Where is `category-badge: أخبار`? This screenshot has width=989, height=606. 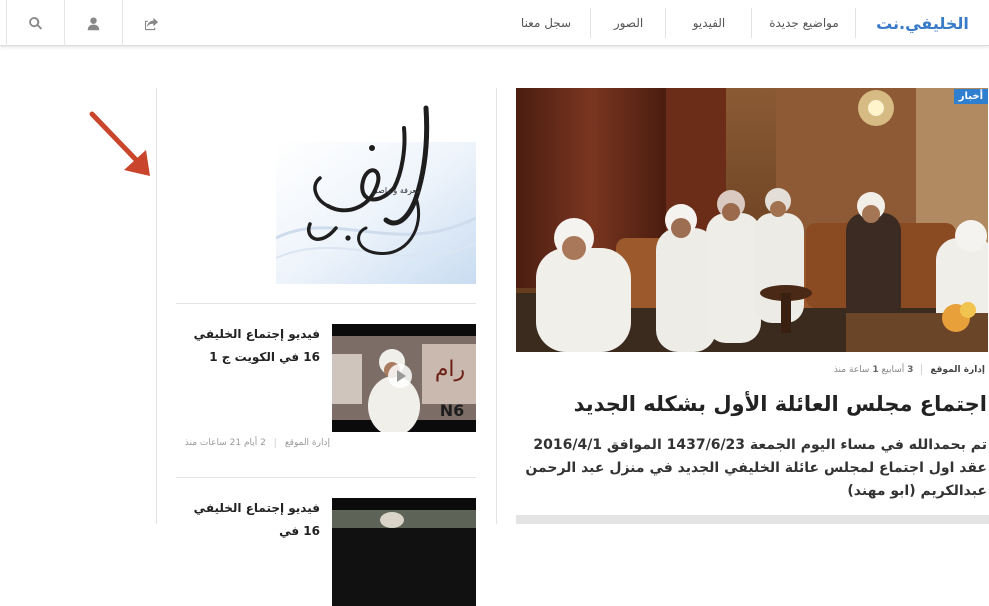
category-badge: أخبار is located at coordinates (970, 96).